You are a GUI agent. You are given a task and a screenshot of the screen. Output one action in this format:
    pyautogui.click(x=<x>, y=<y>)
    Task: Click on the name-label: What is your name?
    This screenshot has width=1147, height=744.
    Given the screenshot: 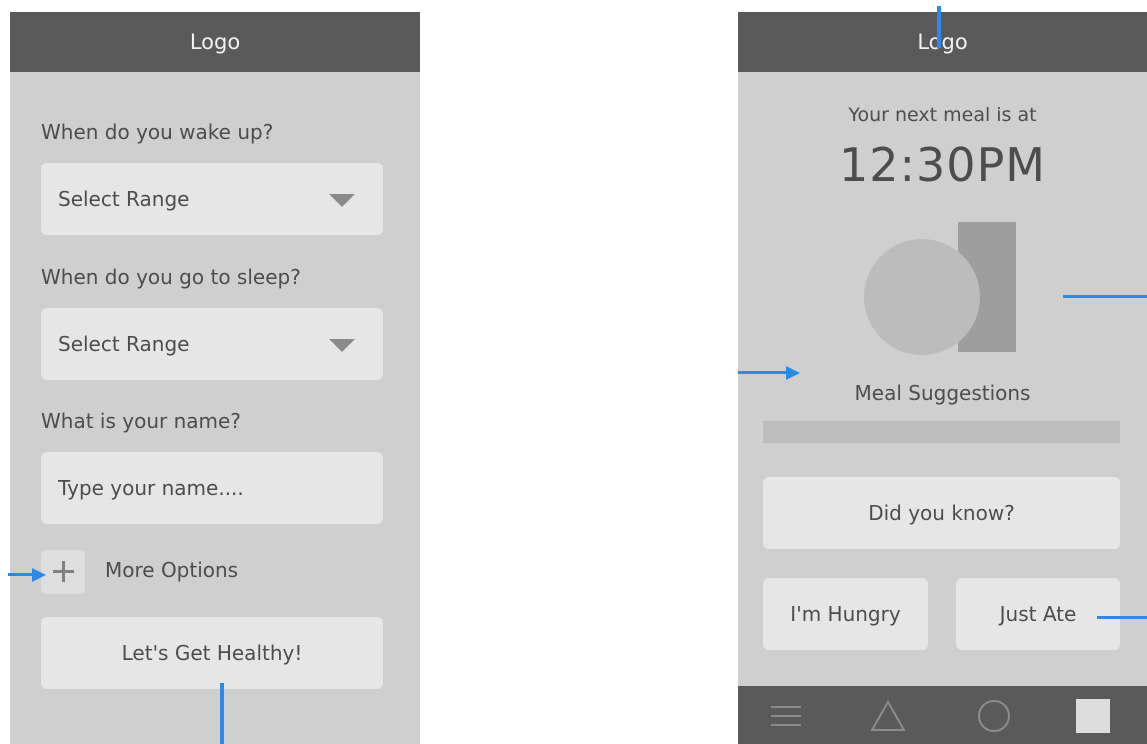 What is the action you would take?
    pyautogui.click(x=141, y=421)
    